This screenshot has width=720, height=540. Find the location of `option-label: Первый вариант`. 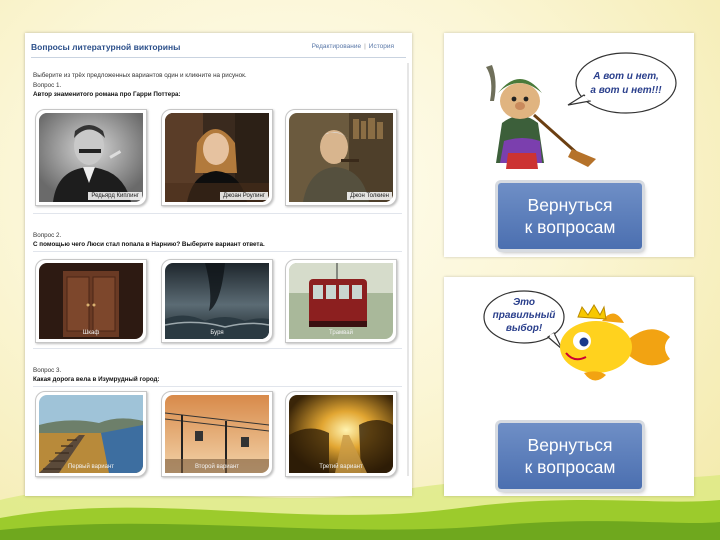

option-label: Первый вариант is located at coordinates (91, 467).